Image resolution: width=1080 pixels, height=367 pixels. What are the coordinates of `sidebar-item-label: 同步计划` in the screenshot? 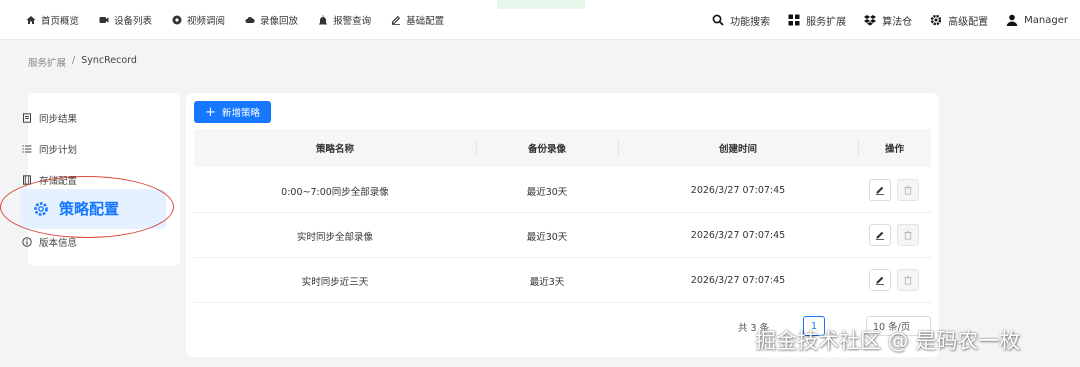 It's located at (58, 150).